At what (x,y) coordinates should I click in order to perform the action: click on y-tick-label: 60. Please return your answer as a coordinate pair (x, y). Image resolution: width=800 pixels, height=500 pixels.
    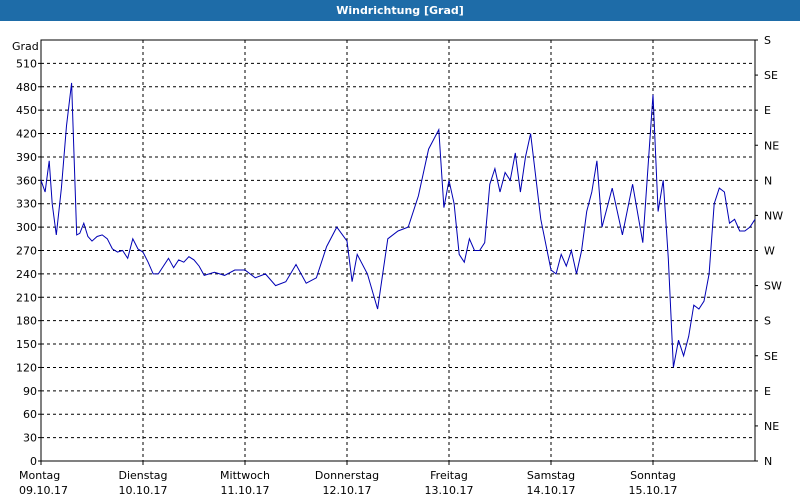
    Looking at the image, I should click on (30, 414).